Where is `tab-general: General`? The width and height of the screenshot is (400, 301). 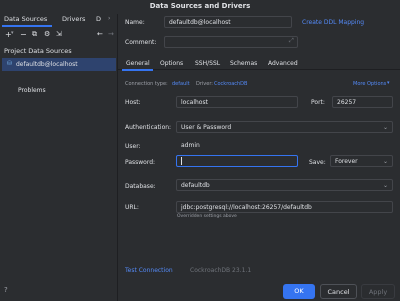 tab-general: General is located at coordinates (138, 63).